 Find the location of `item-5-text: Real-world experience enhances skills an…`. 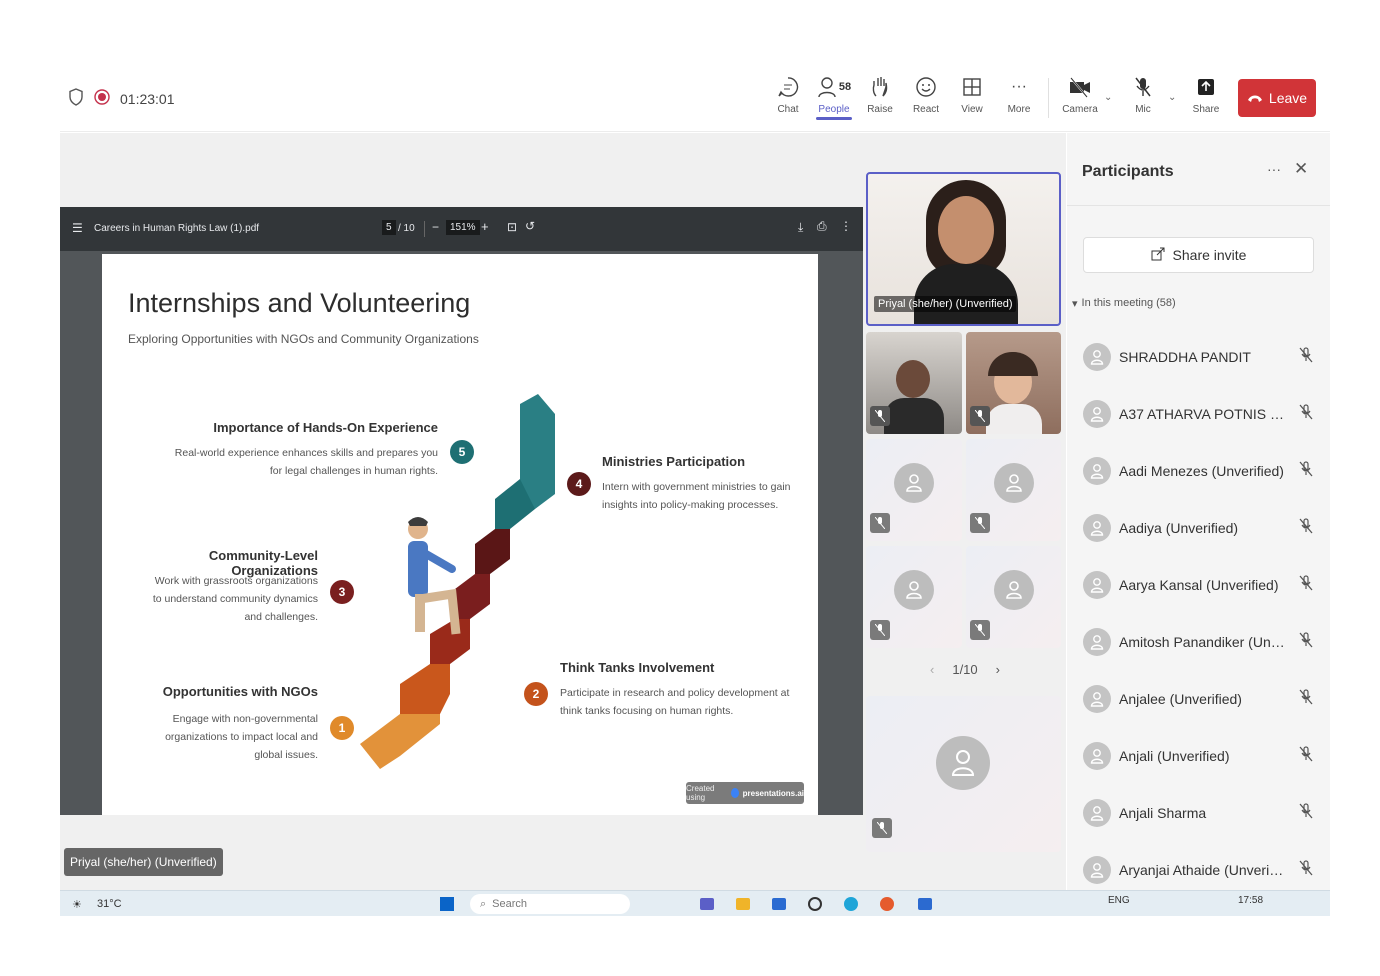

item-5-text: Real-world experience enhances skills an… is located at coordinates (306, 462).